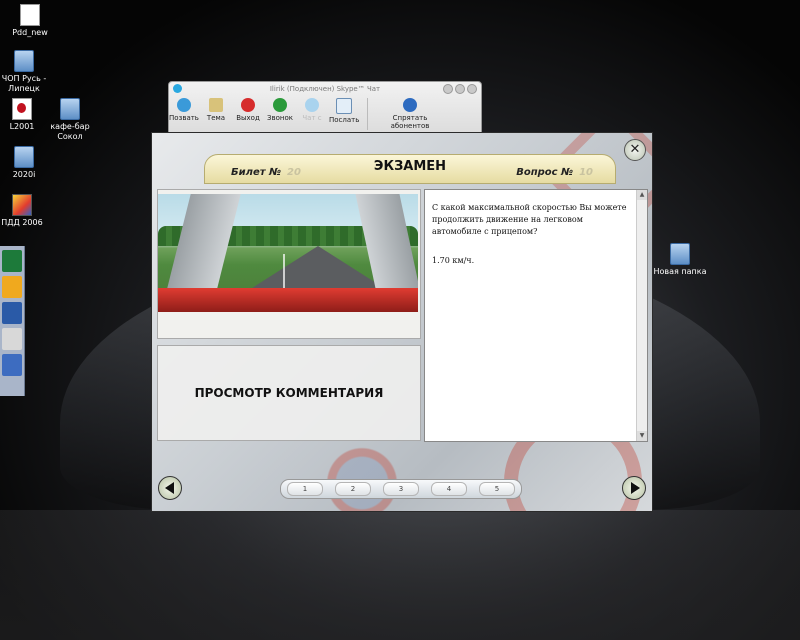 Image resolution: width=800 pixels, height=640 pixels. I want to click on question-image-panel: 80, so click(289, 264).